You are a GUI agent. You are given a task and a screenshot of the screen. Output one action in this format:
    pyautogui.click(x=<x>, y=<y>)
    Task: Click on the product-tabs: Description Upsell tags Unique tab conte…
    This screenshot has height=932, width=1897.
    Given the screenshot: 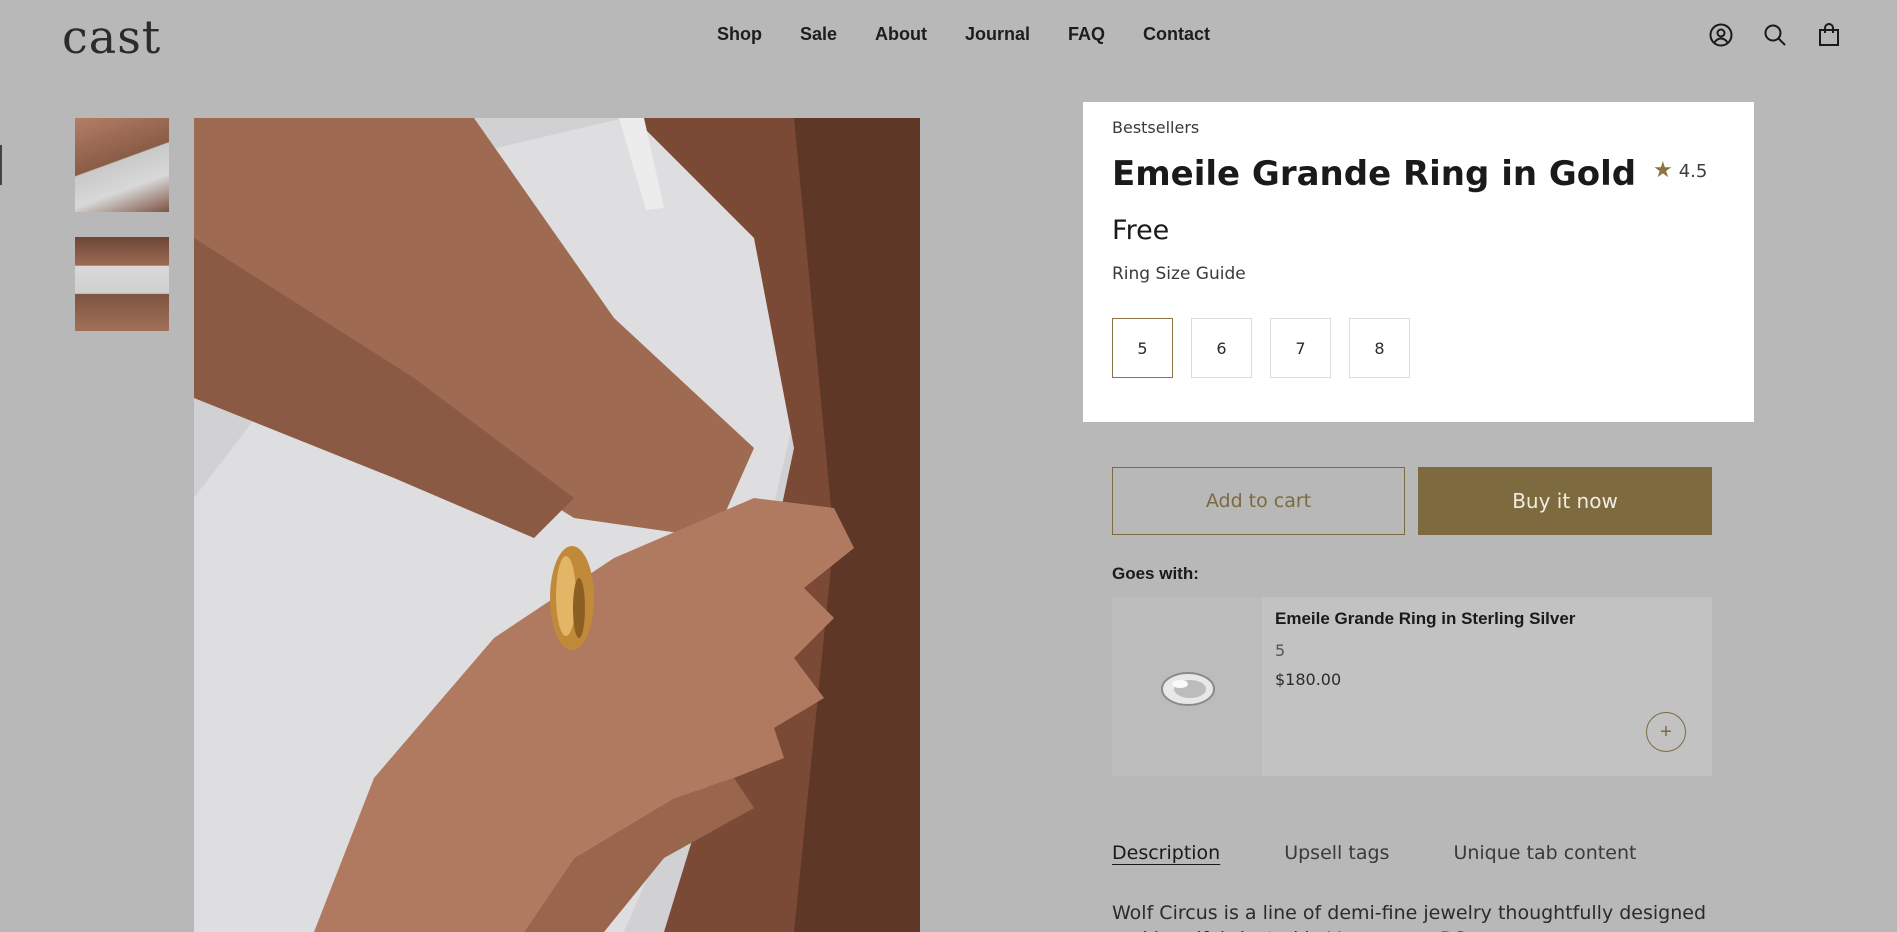 What is the action you would take?
    pyautogui.click(x=1374, y=853)
    